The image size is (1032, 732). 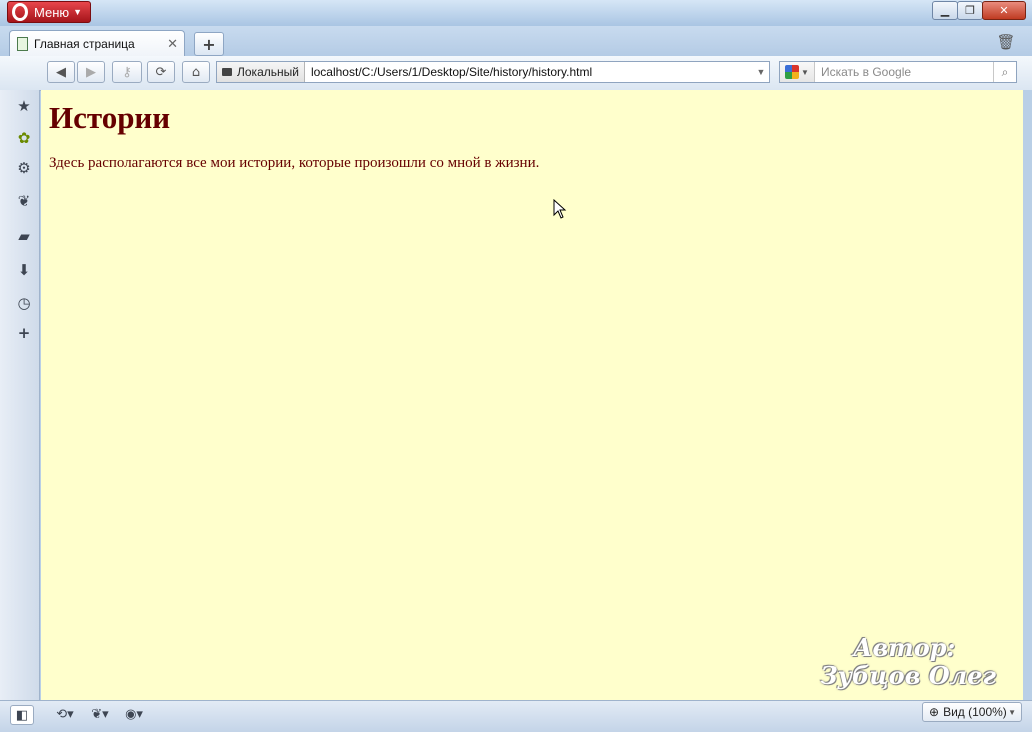 What do you see at coordinates (970, 10) in the screenshot?
I see `maximize-button: ❐` at bounding box center [970, 10].